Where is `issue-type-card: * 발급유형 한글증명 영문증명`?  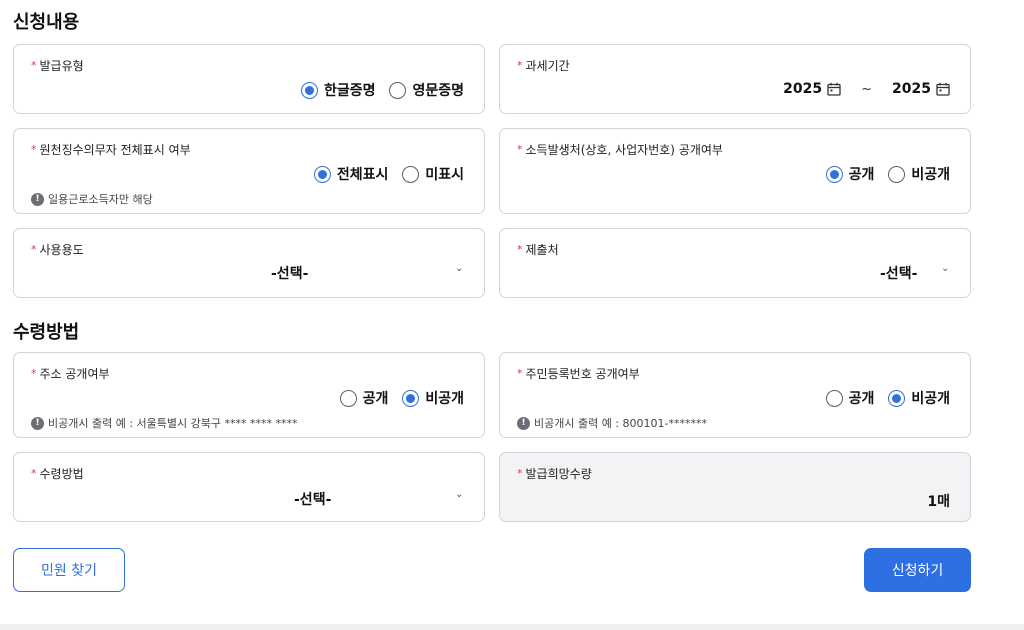 issue-type-card: * 발급유형 한글증명 영문증명 is located at coordinates (249, 79).